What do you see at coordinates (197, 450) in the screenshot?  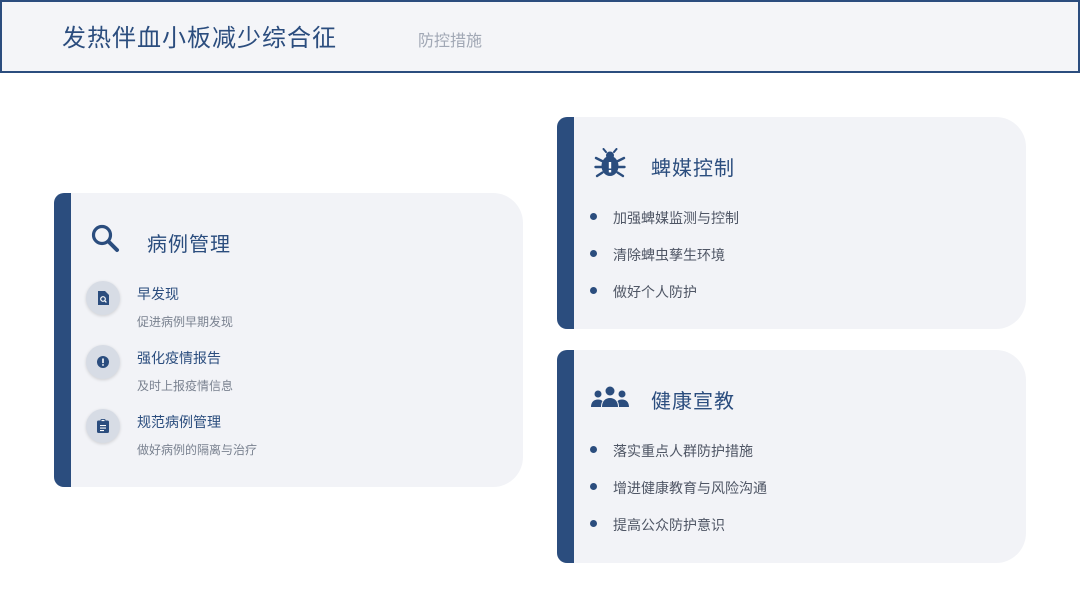 I see `case-item-desc: 做好病例的隔离与治疗` at bounding box center [197, 450].